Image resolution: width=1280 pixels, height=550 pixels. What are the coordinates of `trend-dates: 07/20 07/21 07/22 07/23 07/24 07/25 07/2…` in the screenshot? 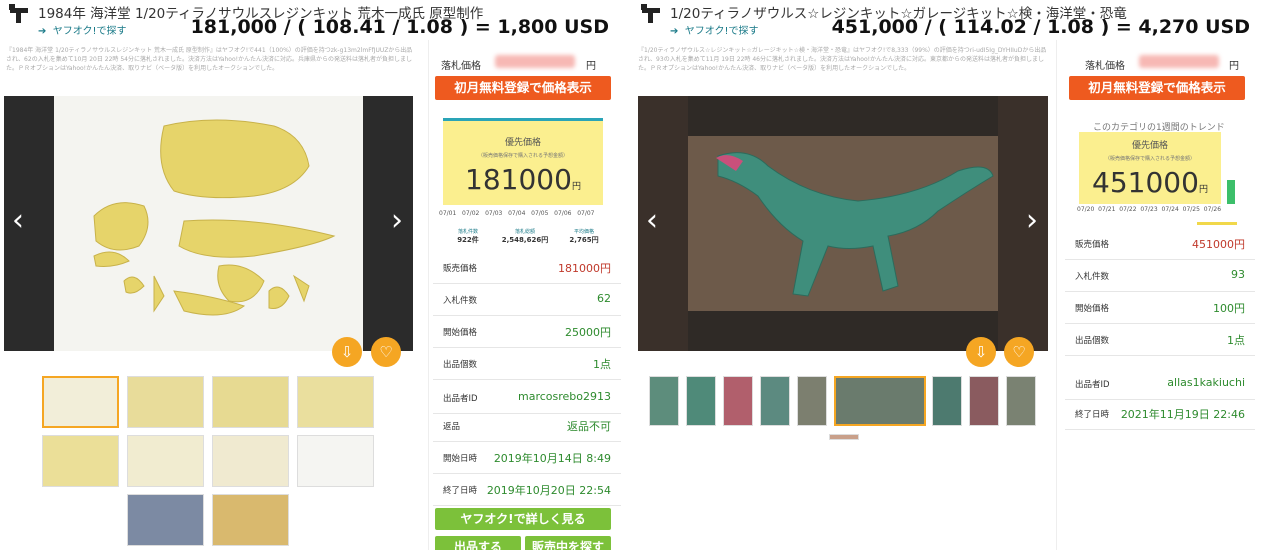 It's located at (1149, 209).